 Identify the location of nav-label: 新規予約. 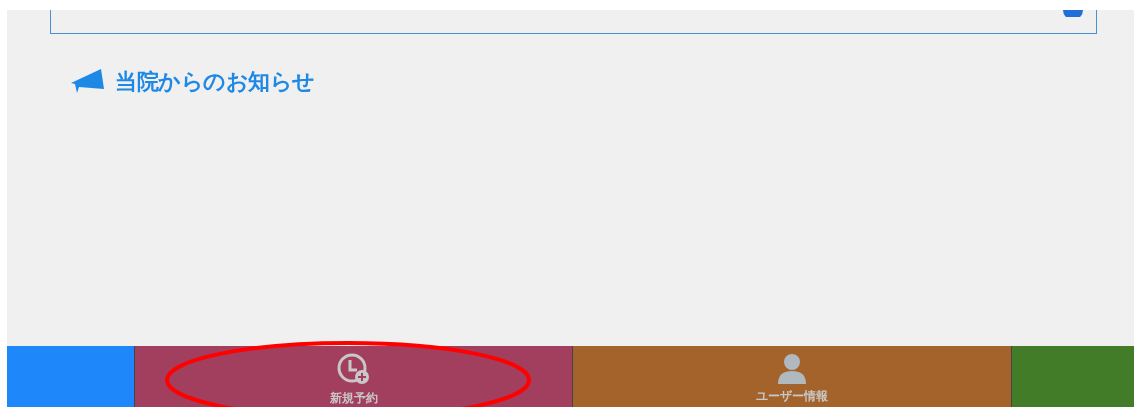
(353, 398).